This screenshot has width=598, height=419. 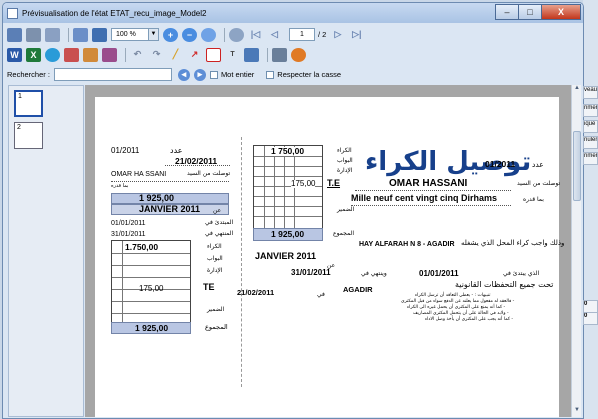 I want to click on print-small-icon, so click(x=279, y=54).